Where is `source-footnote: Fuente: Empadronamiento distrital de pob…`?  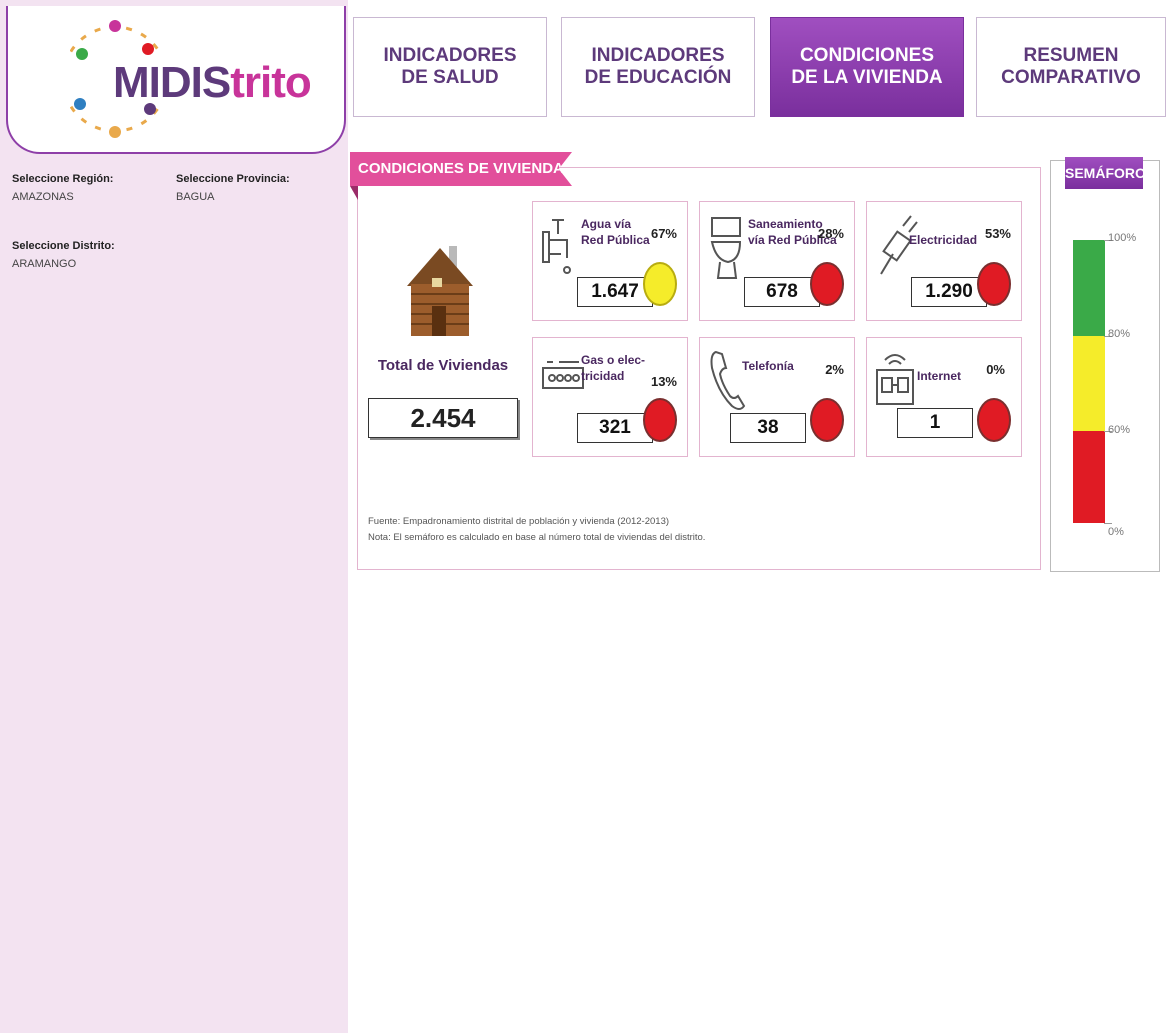 source-footnote: Fuente: Empadronamiento distrital de pob… is located at coordinates (519, 521).